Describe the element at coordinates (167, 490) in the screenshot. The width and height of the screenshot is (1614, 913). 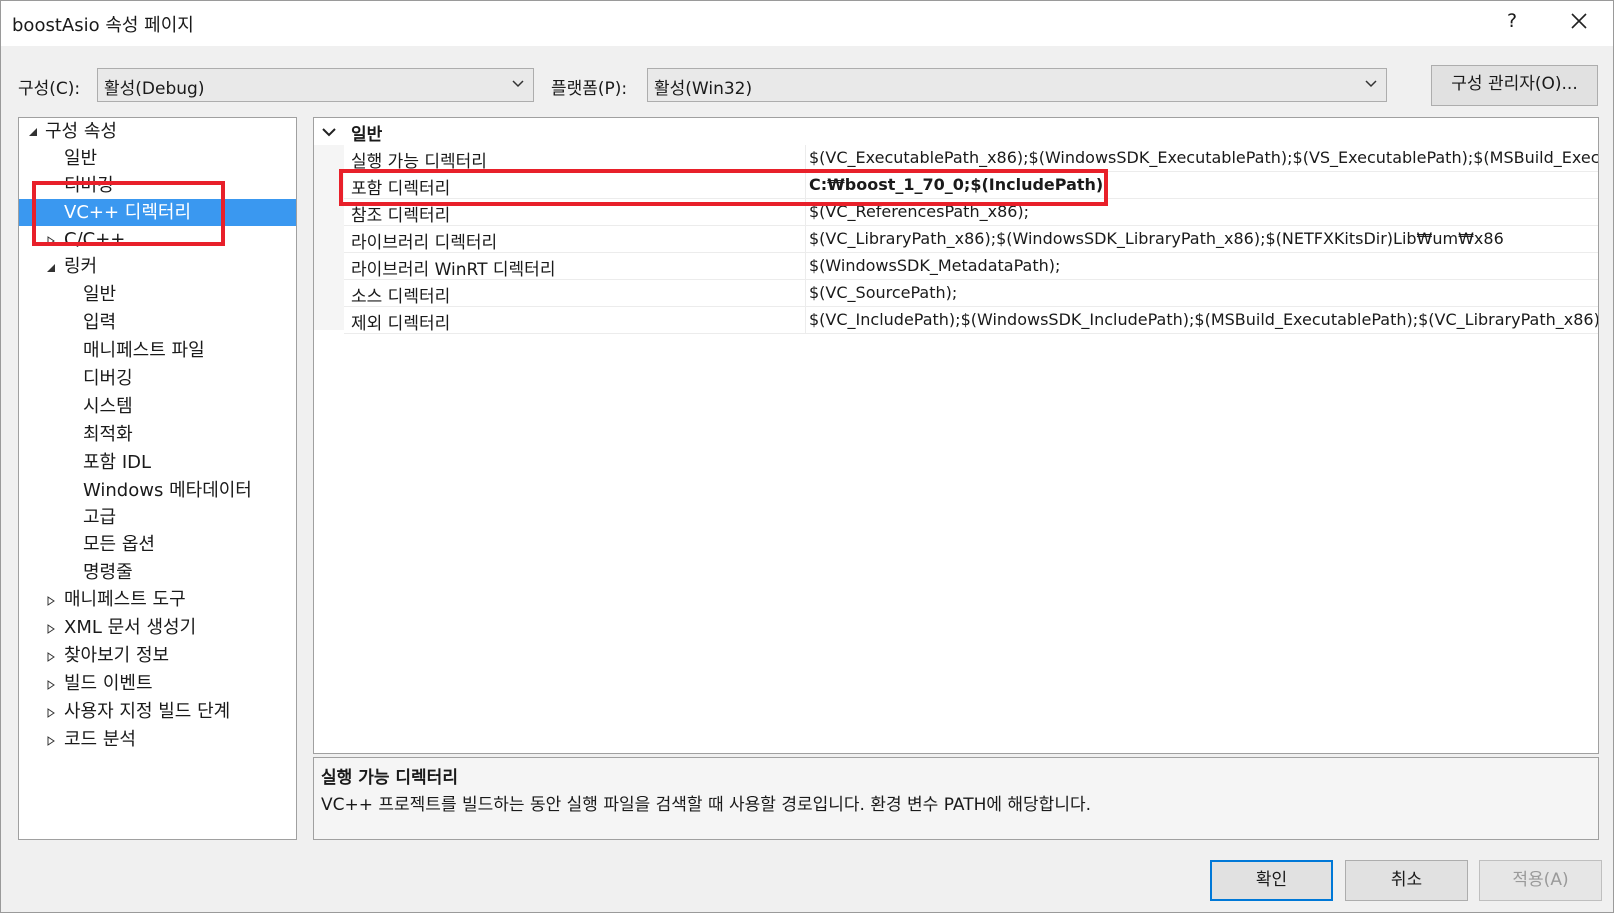
I see `tree-item-linker-windows-metadata: Windows 메타데이터` at that location.